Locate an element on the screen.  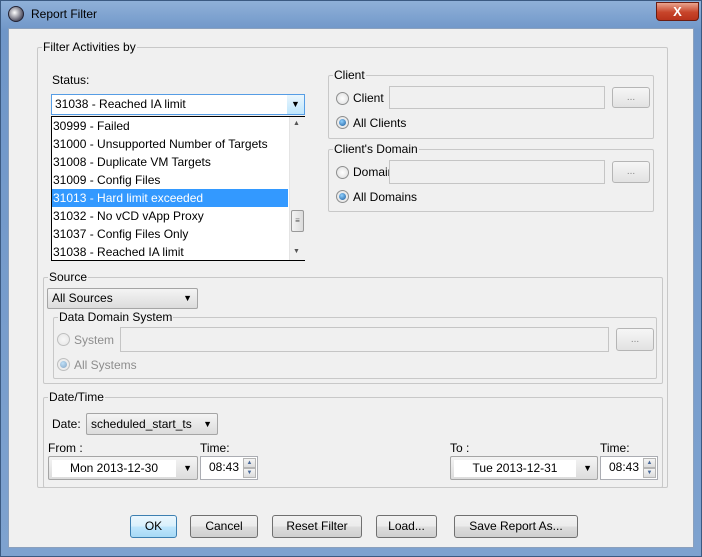
status-option: 31013 - Hard limit exceeded is located at coordinates (170, 198).